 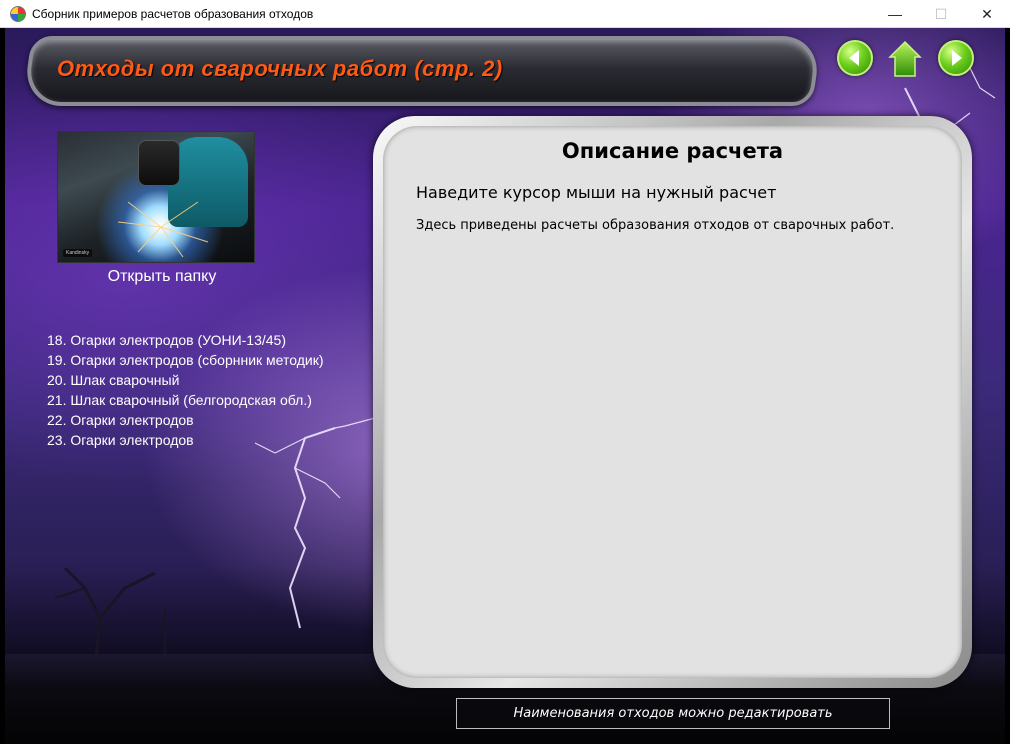 I want to click on app-icon, so click(x=18, y=13).